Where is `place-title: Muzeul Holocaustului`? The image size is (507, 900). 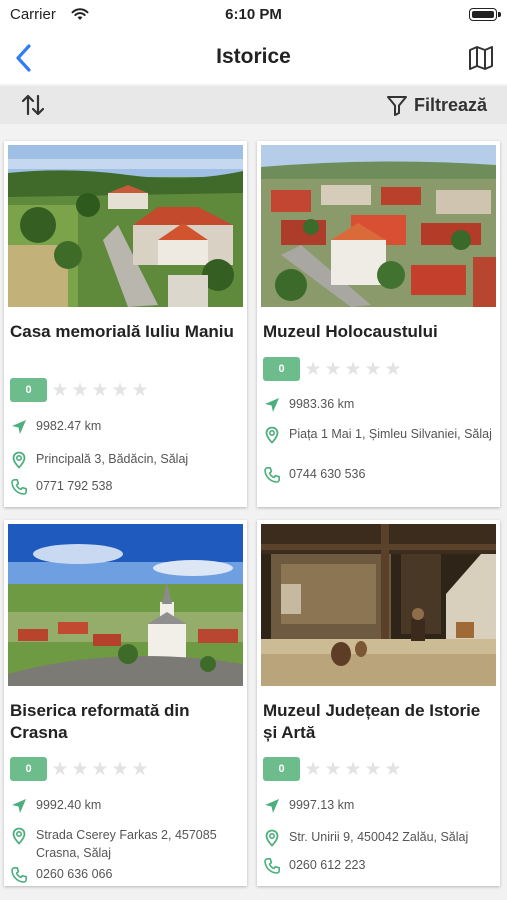
place-title: Muzeul Holocaustului is located at coordinates (350, 331).